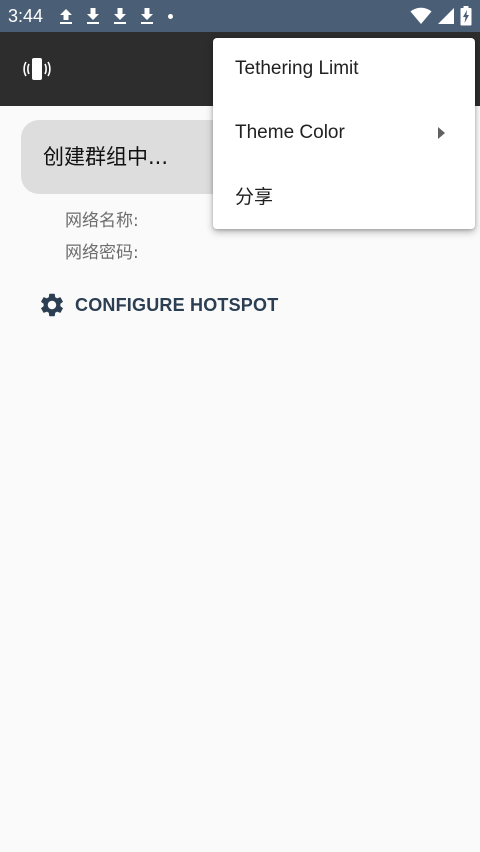  What do you see at coordinates (290, 132) in the screenshot?
I see `menu-item-label: Theme Color` at bounding box center [290, 132].